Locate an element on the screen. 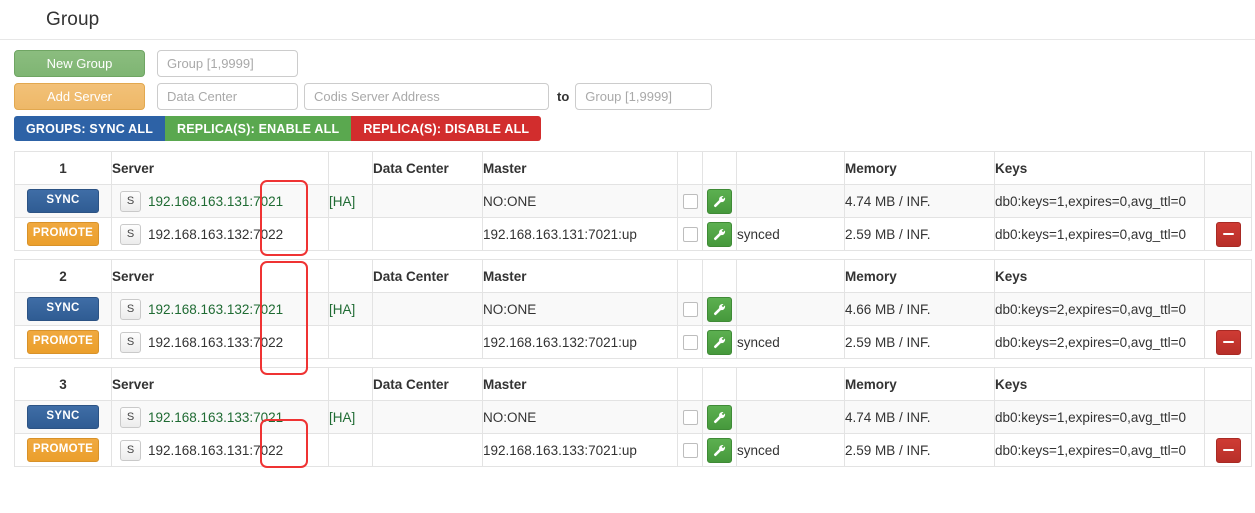 Image resolution: width=1255 pixels, height=513 pixels. group-id-cell: 3 is located at coordinates (63, 384).